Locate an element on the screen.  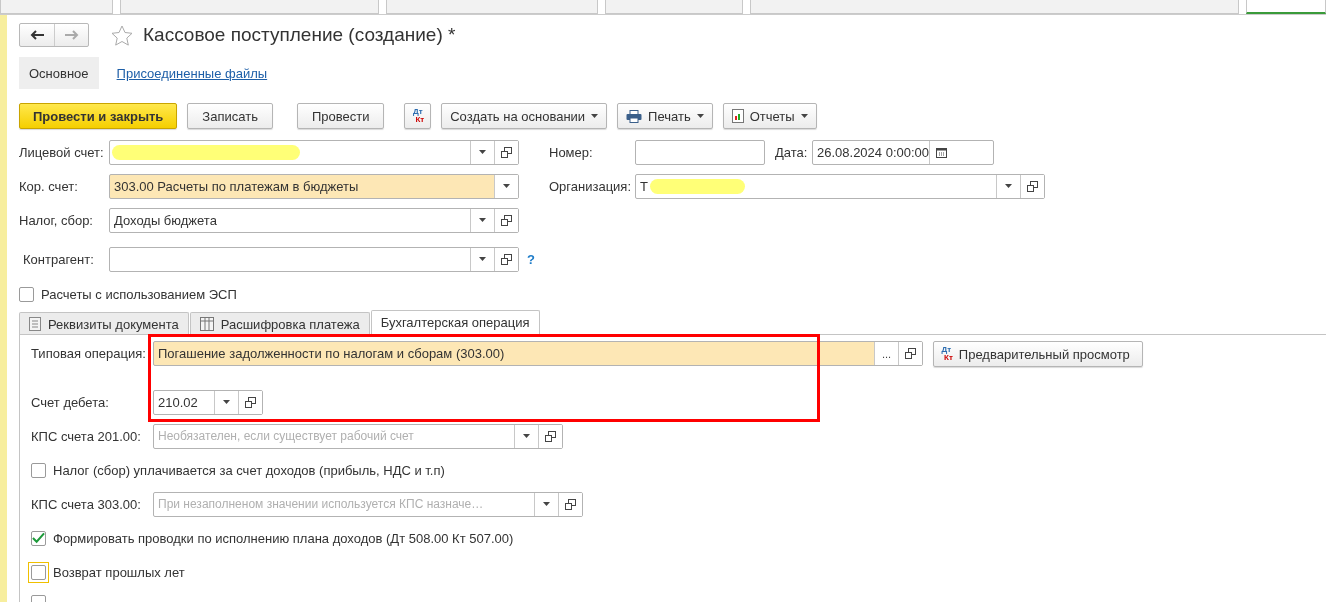
window-title: Кассовое поступление (создание) * is located at coordinates (299, 35).